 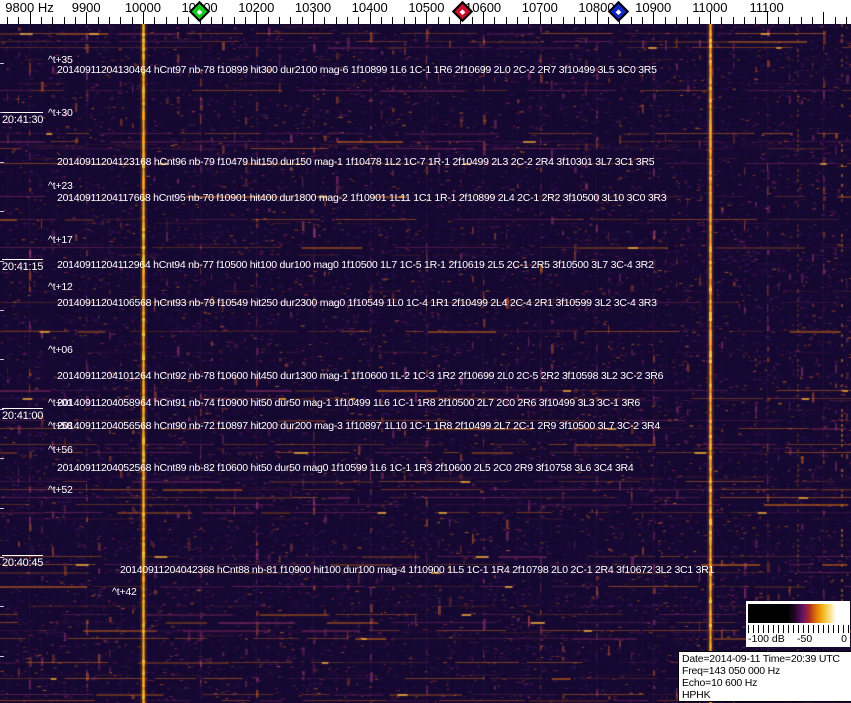 What do you see at coordinates (60, 403) in the screenshot?
I see `time-offset-mark: ^t+01` at bounding box center [60, 403].